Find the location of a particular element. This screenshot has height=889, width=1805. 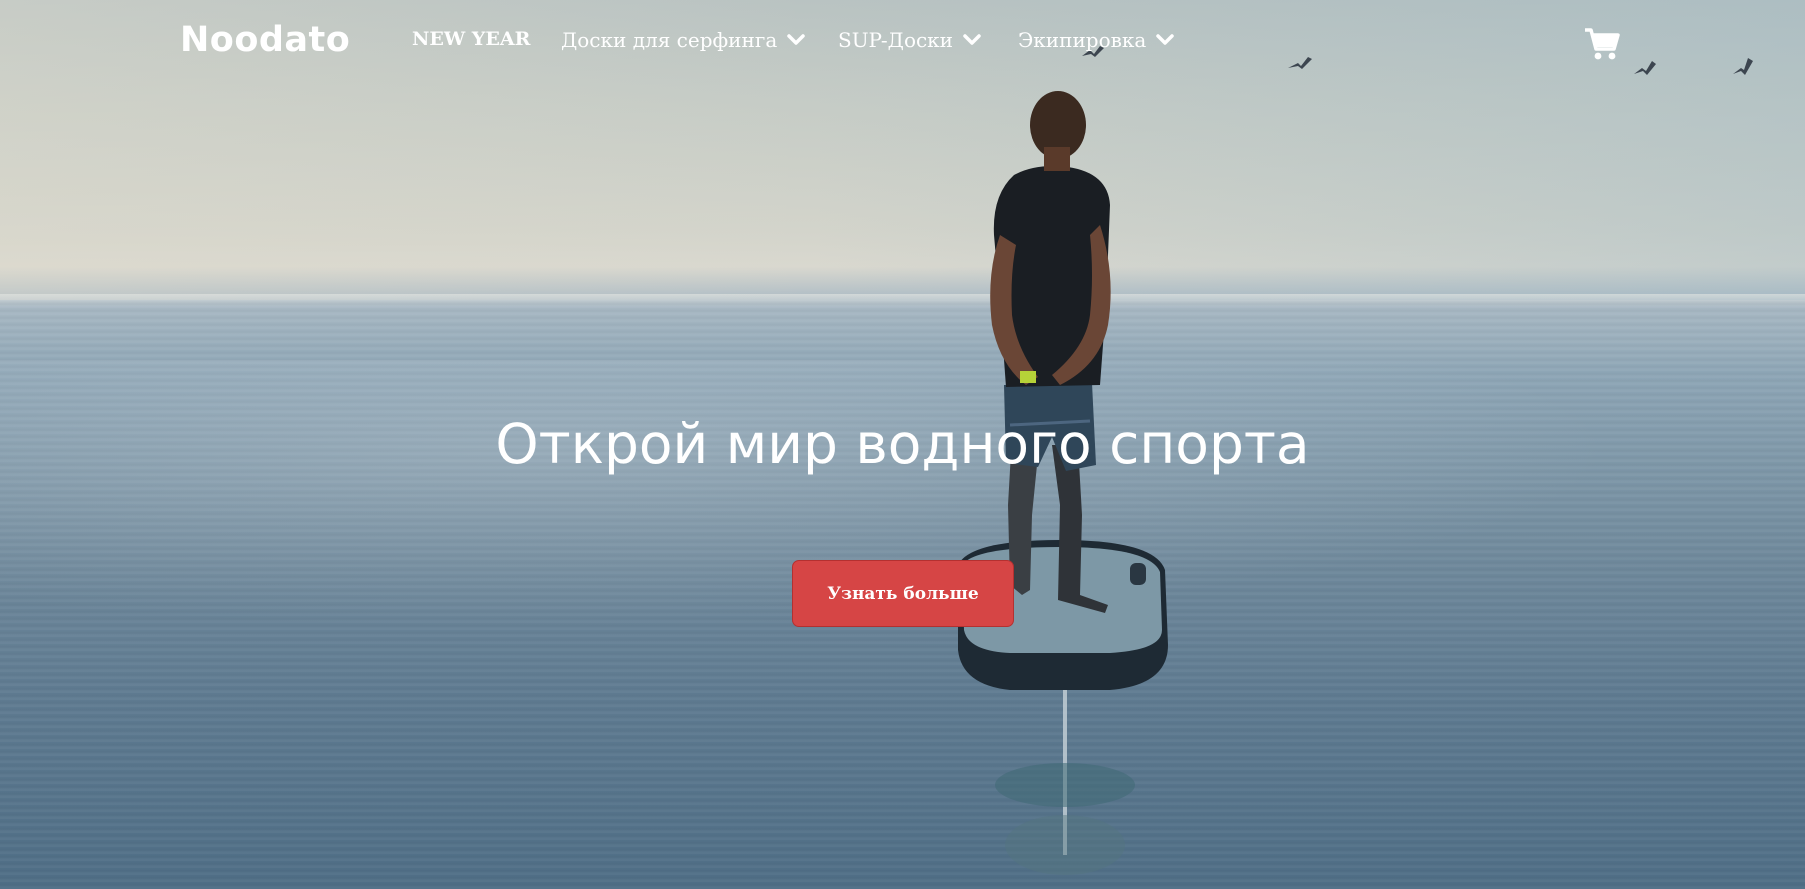

nav-item-sup-boards: SUP-Доски is located at coordinates (909, 40).